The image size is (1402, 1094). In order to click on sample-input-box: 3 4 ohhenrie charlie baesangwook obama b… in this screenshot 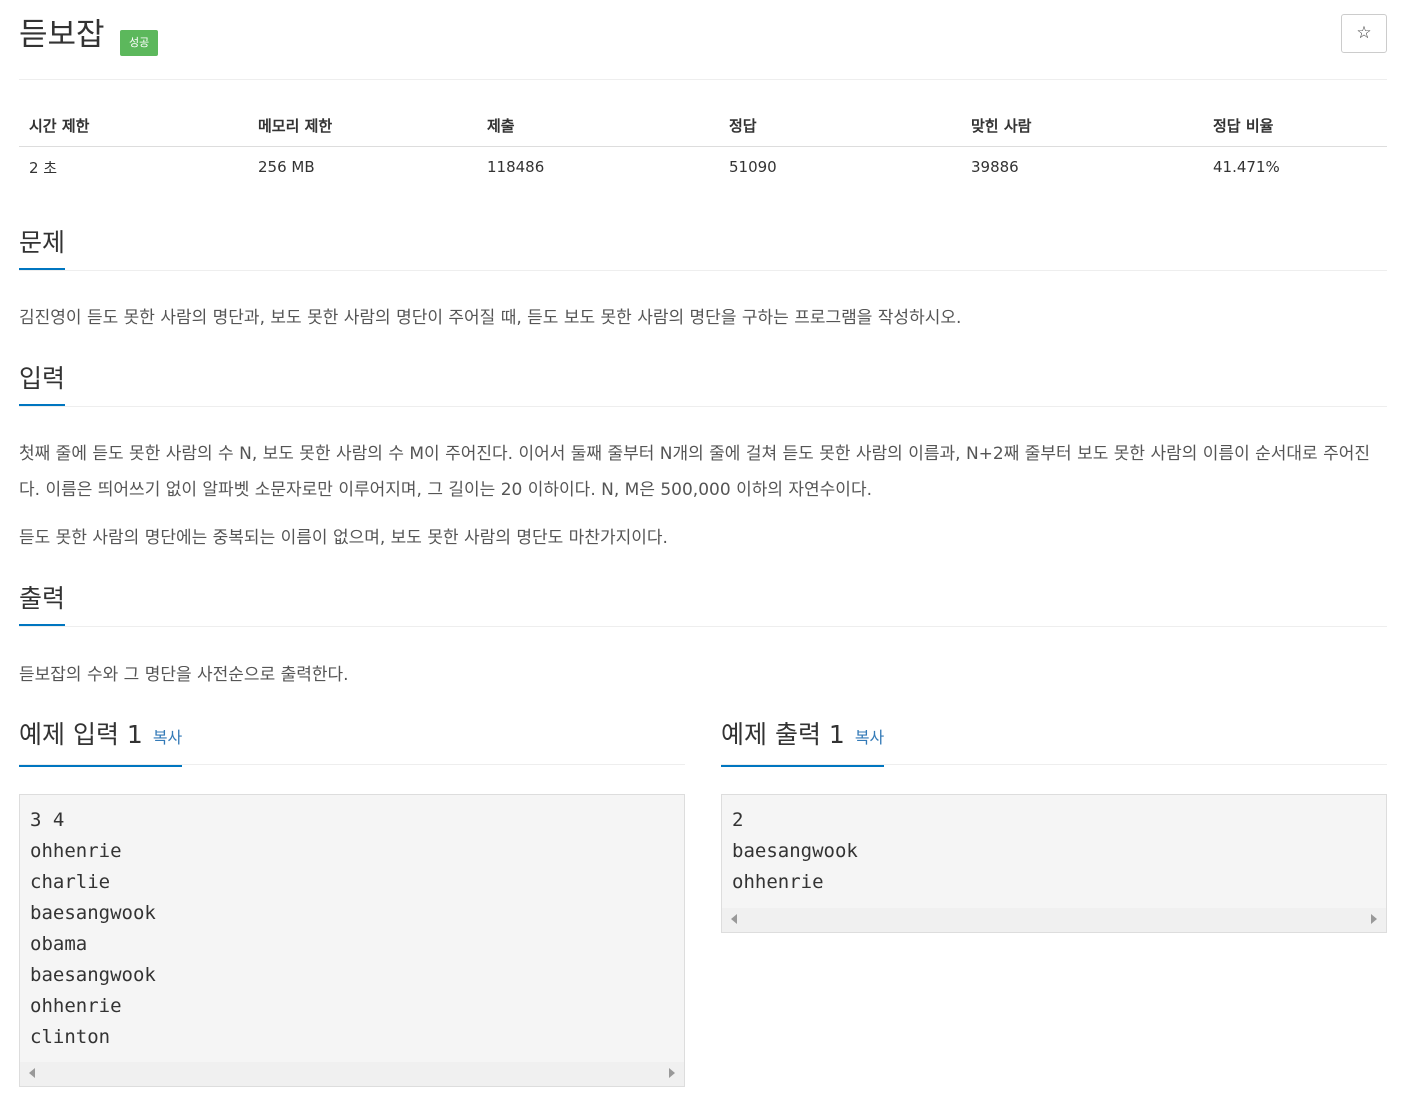, I will do `click(352, 940)`.